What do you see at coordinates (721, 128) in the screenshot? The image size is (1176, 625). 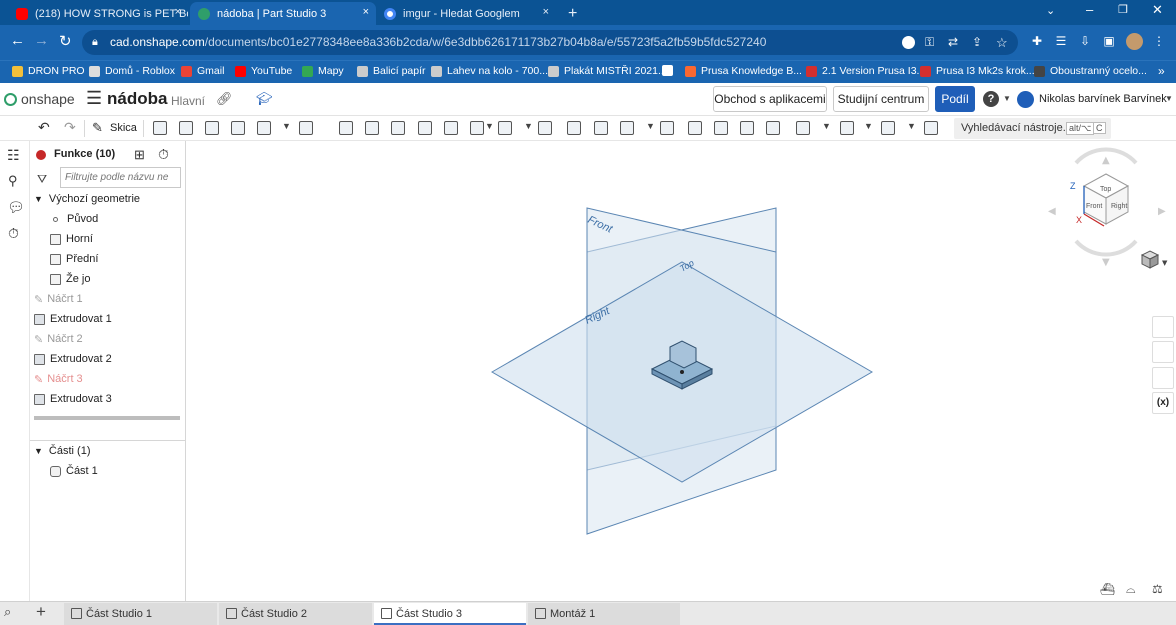 I see `move-face-icon` at bounding box center [721, 128].